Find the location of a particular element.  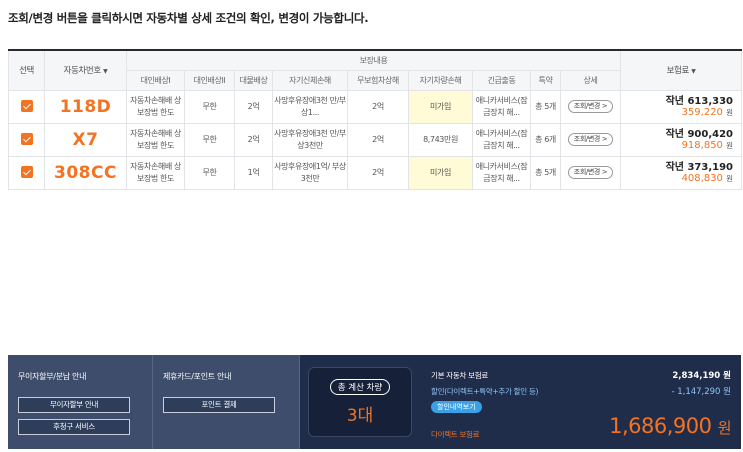

subheader-bodily-1: 대인배상I is located at coordinates (155, 80).